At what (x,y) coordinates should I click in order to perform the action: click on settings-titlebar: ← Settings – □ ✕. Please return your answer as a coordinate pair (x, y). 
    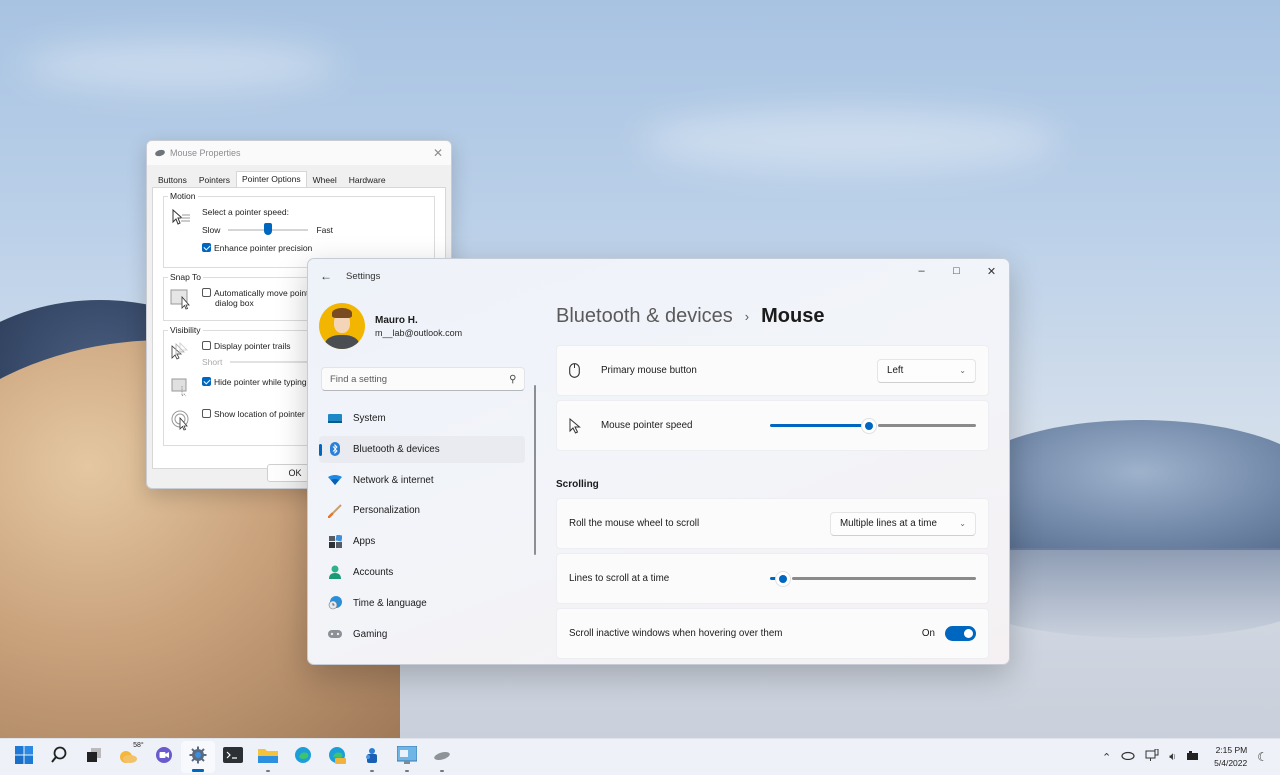
    Looking at the image, I should click on (658, 276).